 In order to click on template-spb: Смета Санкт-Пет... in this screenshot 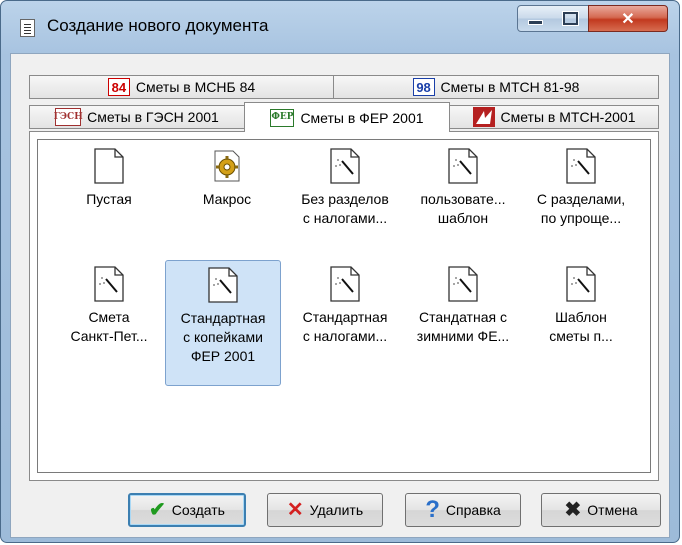, I will do `click(109, 306)`.